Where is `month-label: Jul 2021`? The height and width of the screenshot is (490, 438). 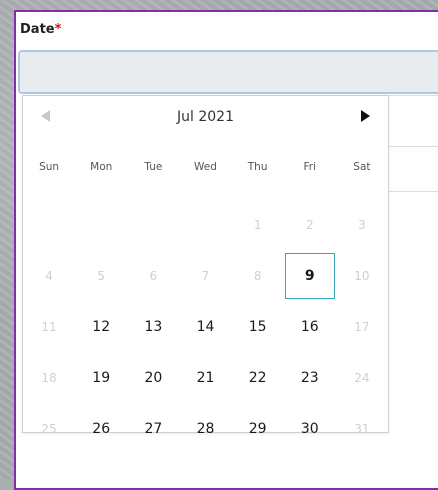 month-label: Jul 2021 is located at coordinates (205, 117).